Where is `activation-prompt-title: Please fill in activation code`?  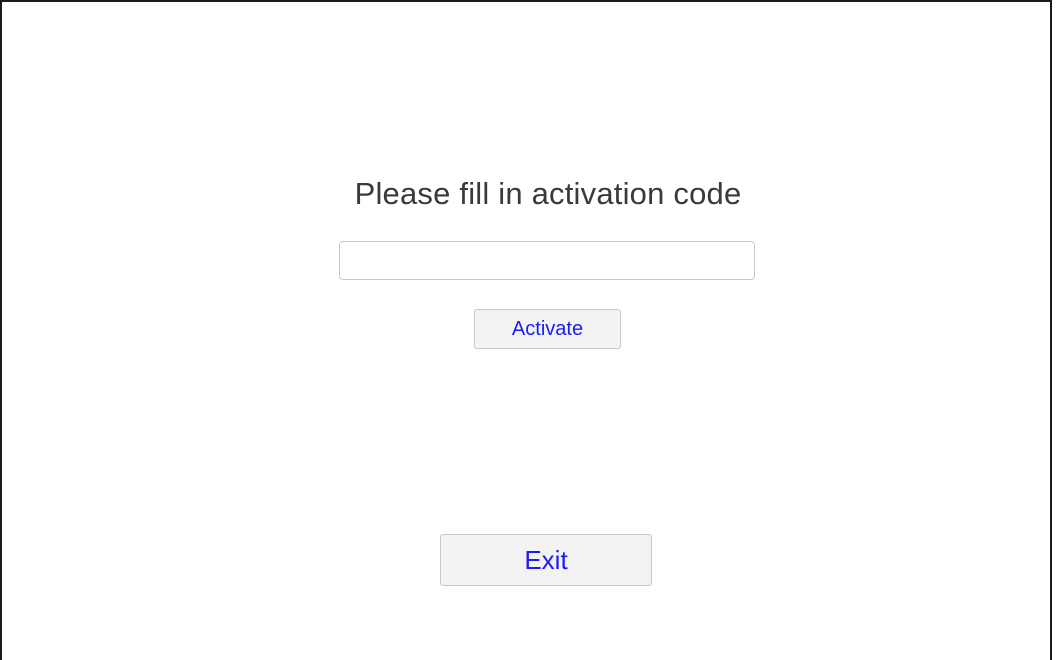
activation-prompt-title: Please fill in activation code is located at coordinates (548, 193).